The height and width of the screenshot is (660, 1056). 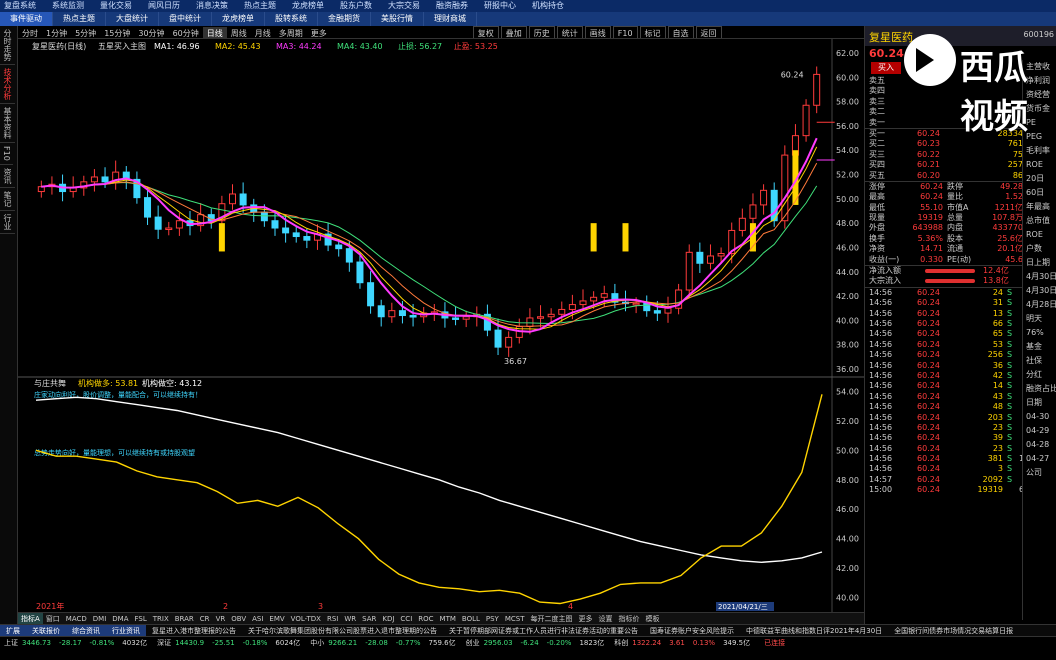 What do you see at coordinates (291, 19) in the screenshot?
I see `toolbar-item-5: 股转系统` at bounding box center [291, 19].